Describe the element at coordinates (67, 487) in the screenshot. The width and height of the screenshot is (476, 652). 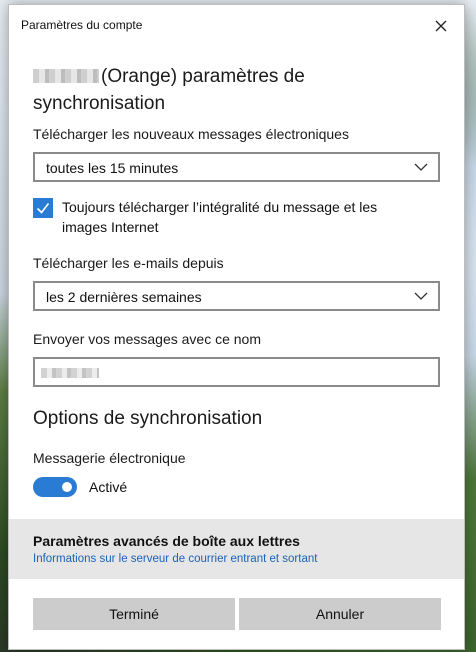
I see `toggle-knob` at that location.